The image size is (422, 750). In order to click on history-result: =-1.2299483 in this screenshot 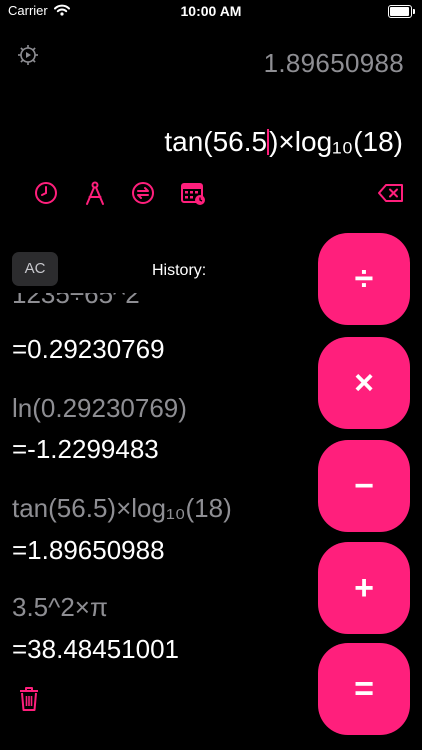, I will do `click(85, 449)`.